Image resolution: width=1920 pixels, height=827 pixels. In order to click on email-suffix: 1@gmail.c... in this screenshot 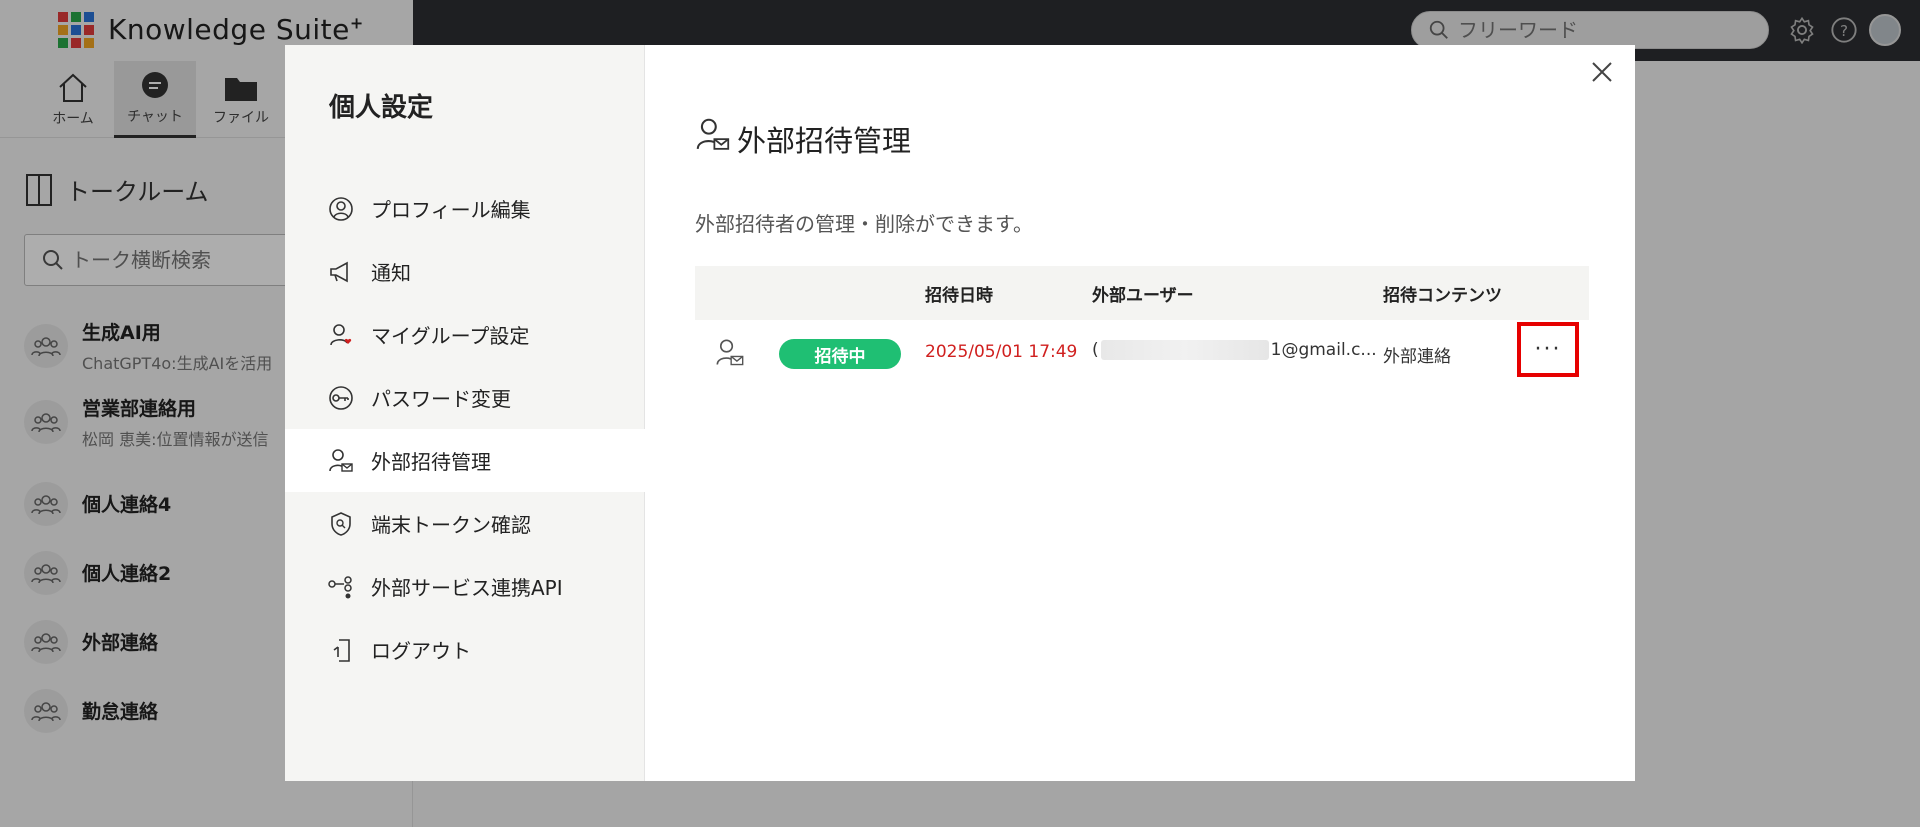, I will do `click(1323, 350)`.